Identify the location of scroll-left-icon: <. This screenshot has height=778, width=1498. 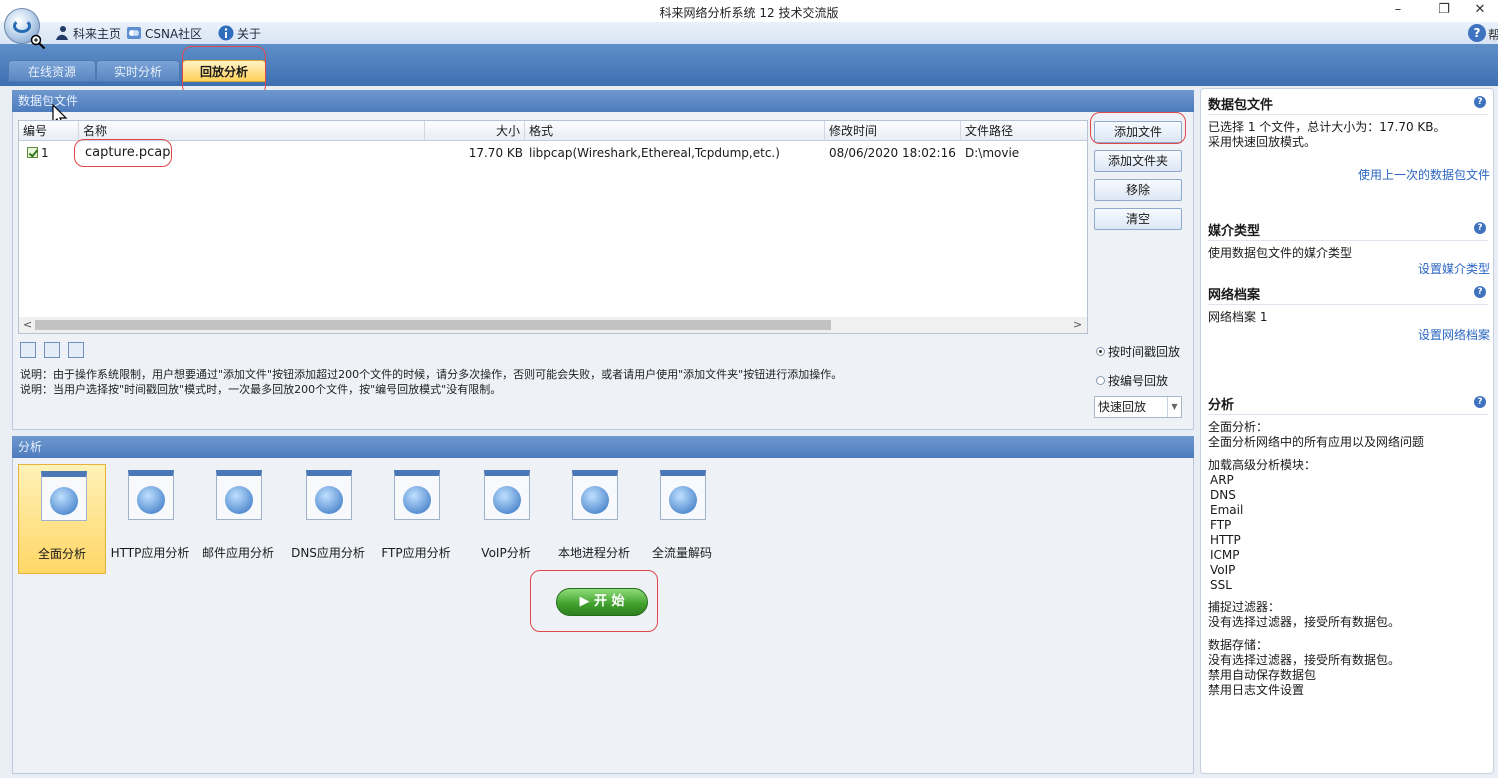
(27, 324).